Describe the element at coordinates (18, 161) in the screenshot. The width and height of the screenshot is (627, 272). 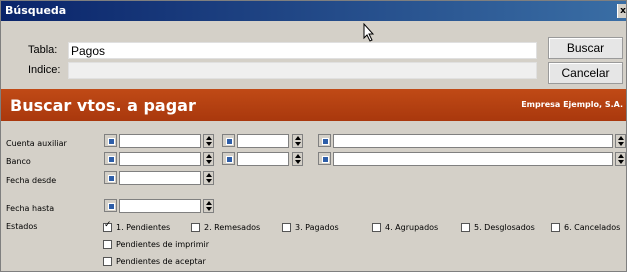
I see `banco-label: Banco` at that location.